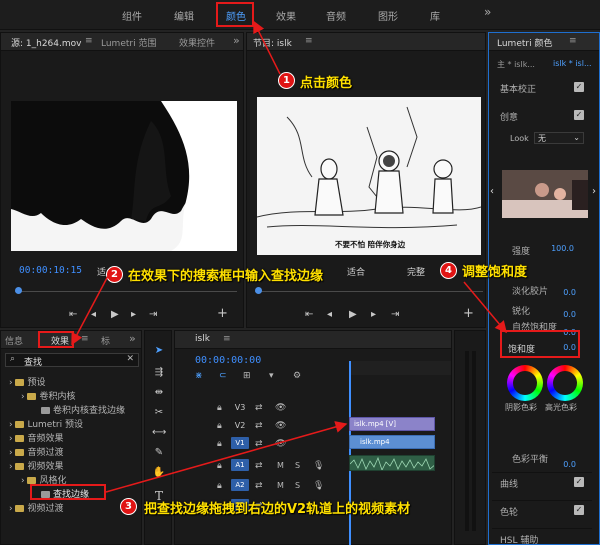 This screenshot has height=545, width=600. Describe the element at coordinates (159, 374) in the screenshot. I see `track-select-tool-icon: ⇶` at that location.